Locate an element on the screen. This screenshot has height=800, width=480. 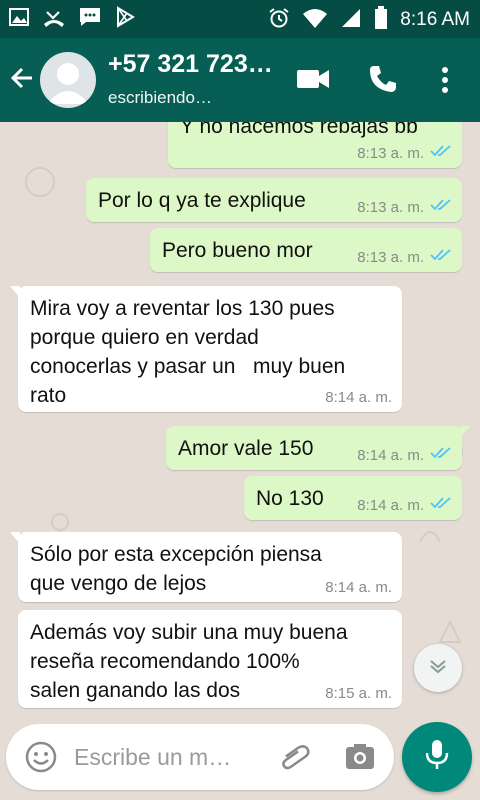
message-bubble-outgoing: Por lo q ya te explique 8:13 a. m. is located at coordinates (274, 200).